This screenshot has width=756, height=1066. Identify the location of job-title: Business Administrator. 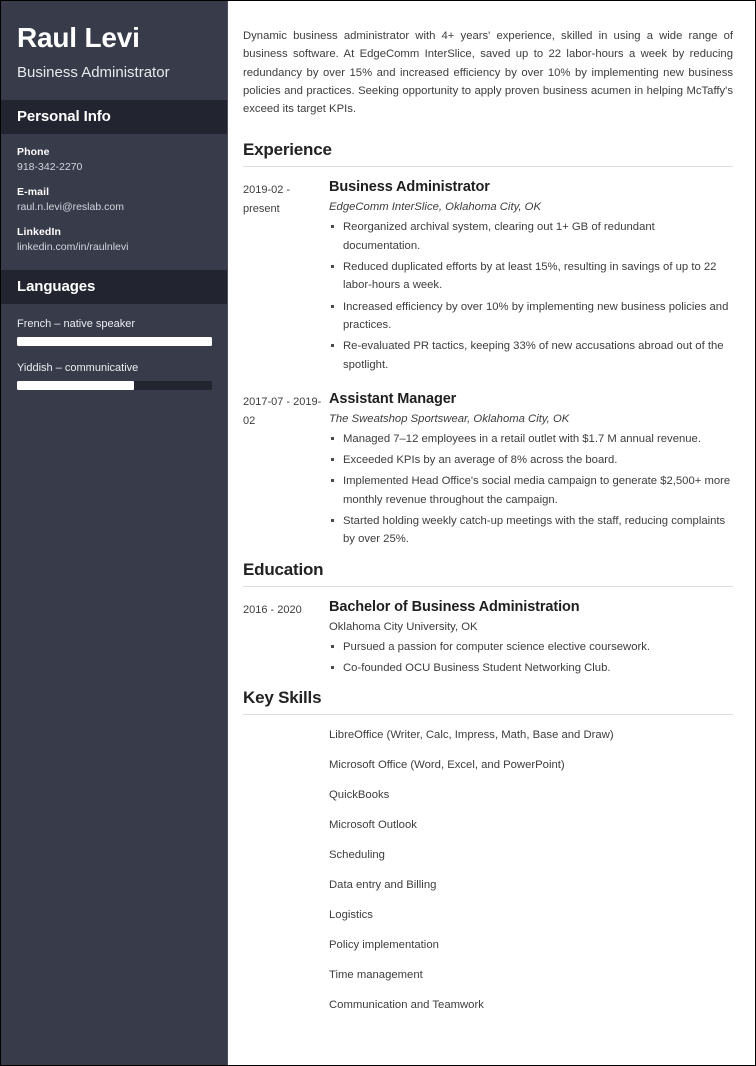
(93, 72).